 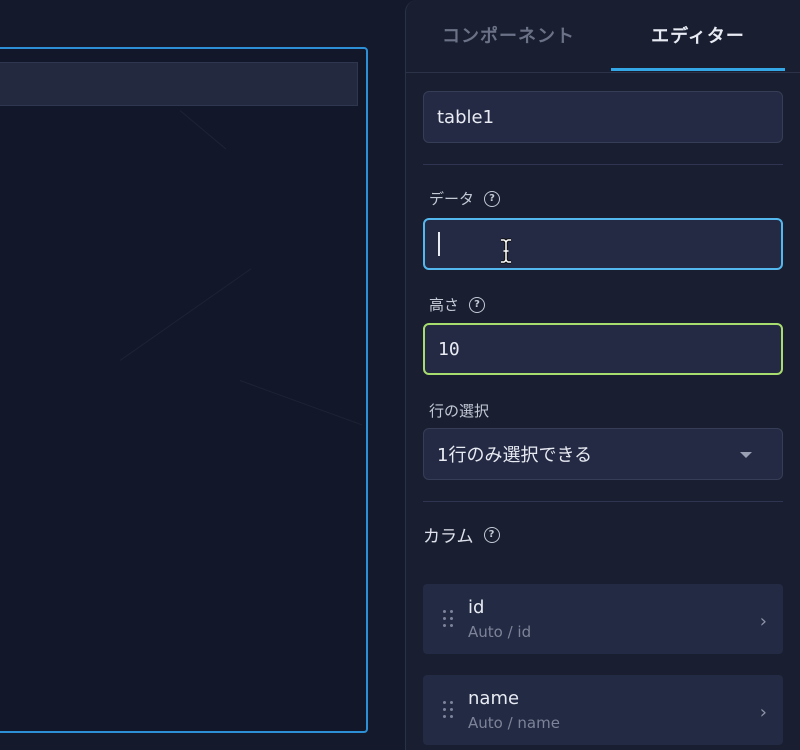 I want to click on height-input: 10, so click(x=603, y=349).